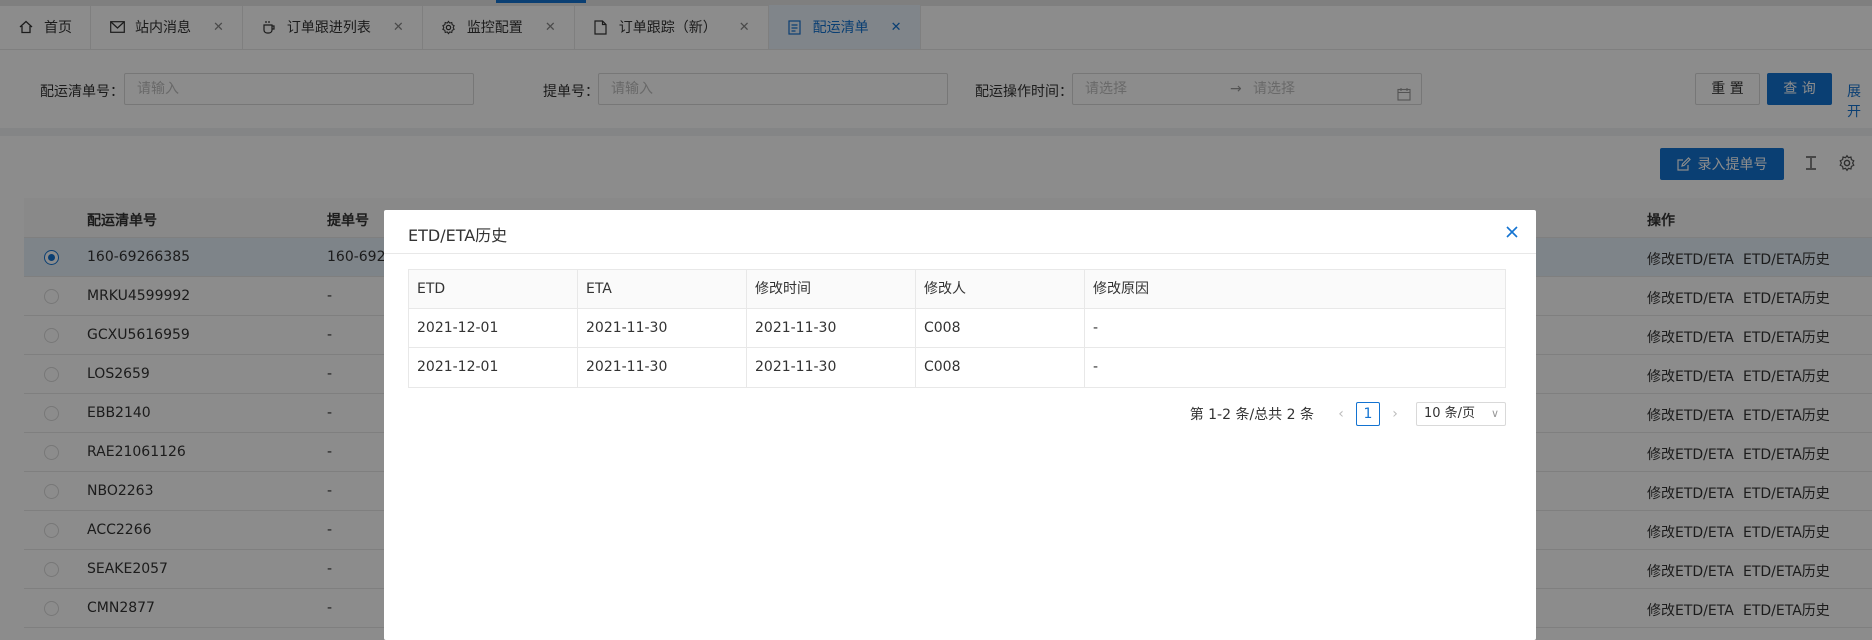  Describe the element at coordinates (831, 289) in the screenshot. I see `column-header: 修改时间` at that location.